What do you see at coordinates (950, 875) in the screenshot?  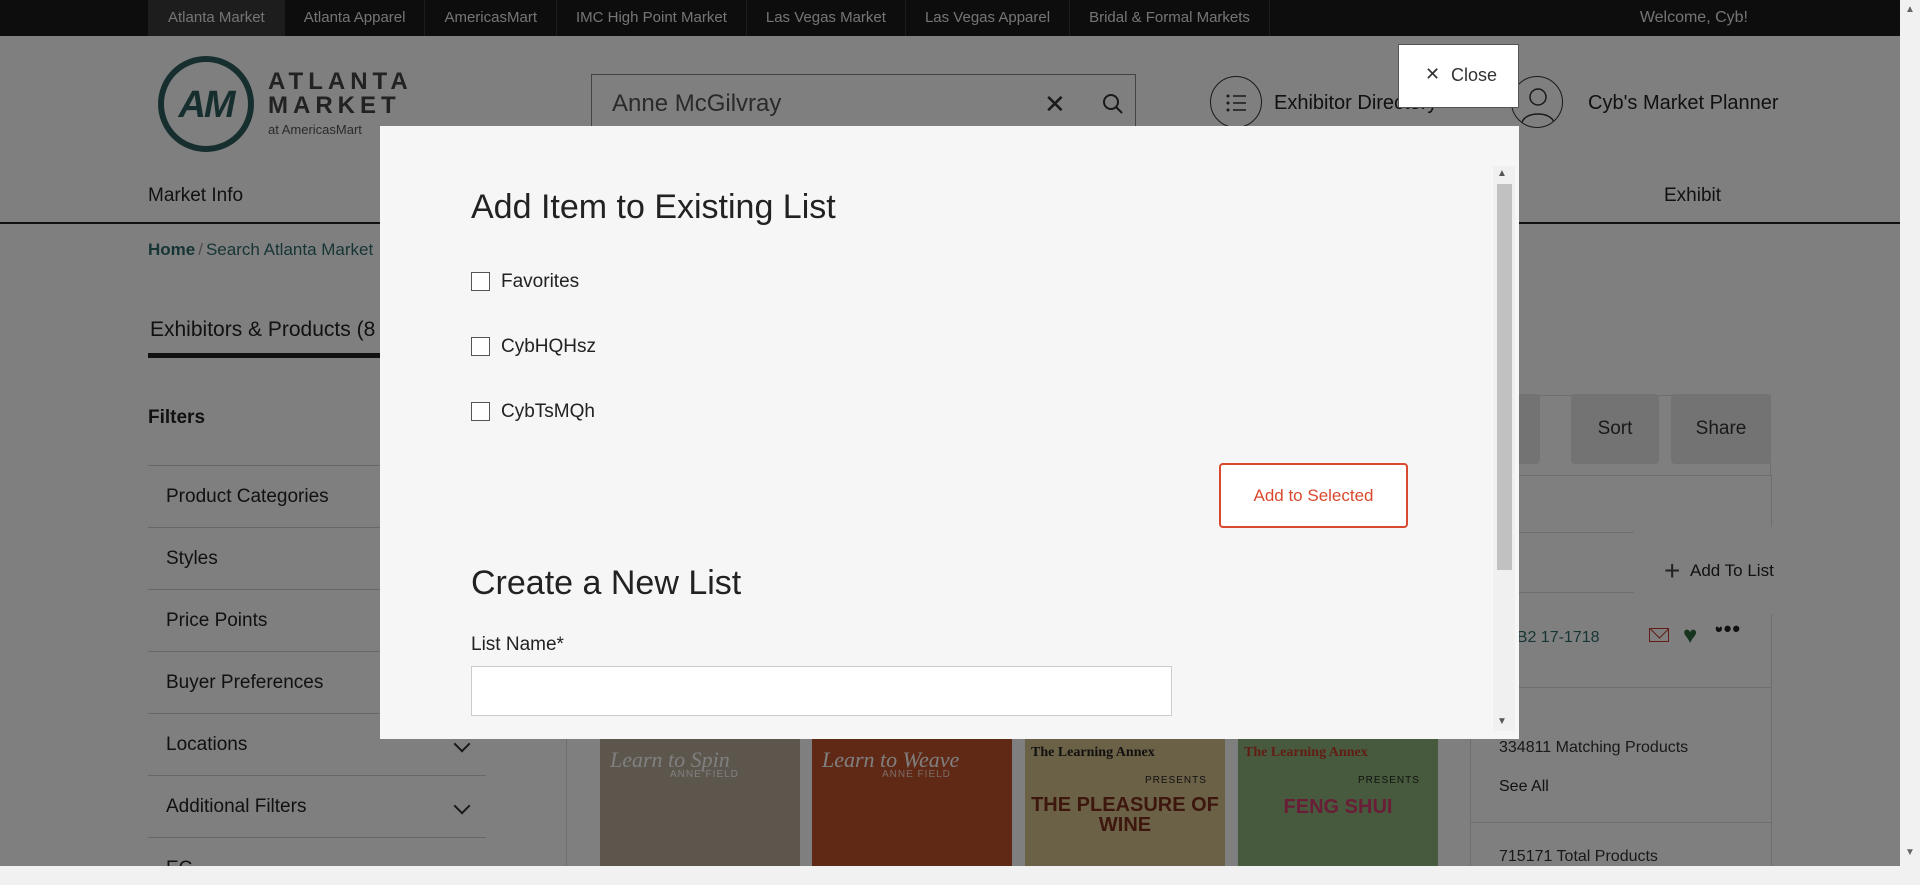 I see `horizontal-scrollbar` at bounding box center [950, 875].